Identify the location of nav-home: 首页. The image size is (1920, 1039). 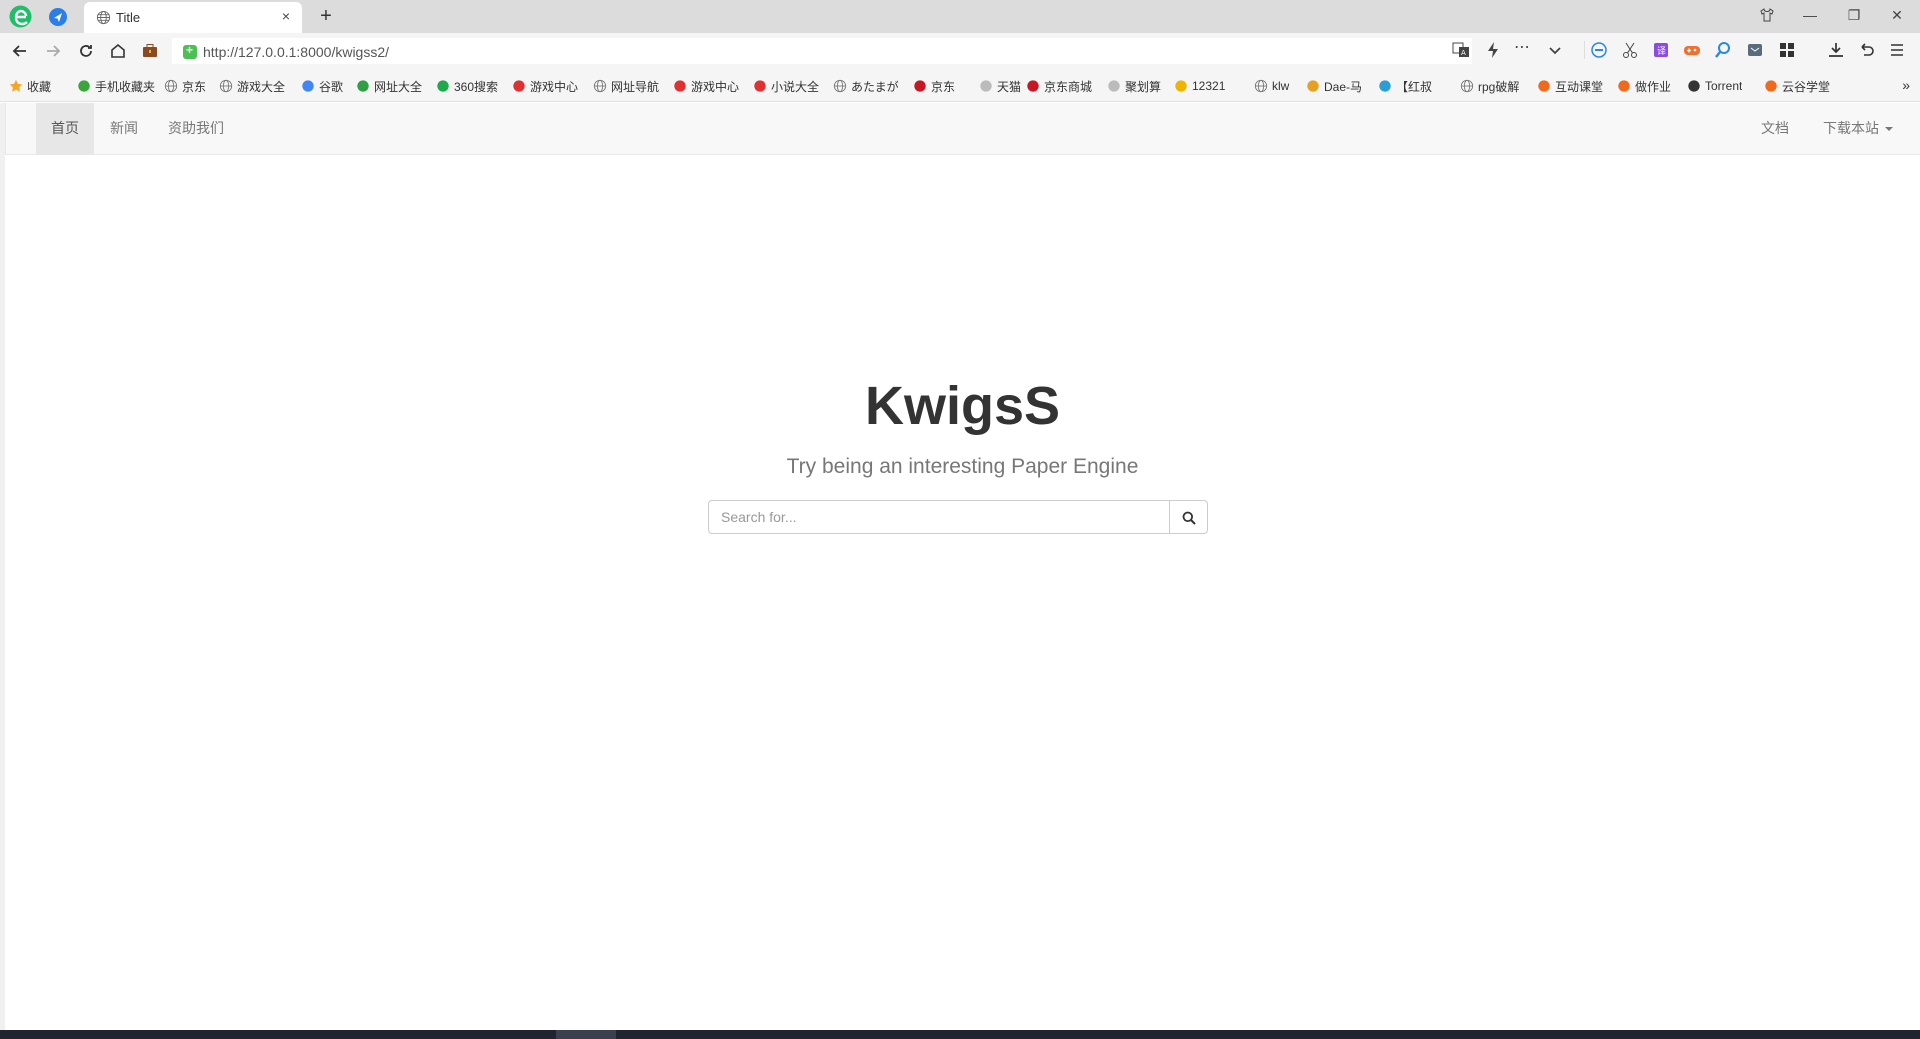
(65, 128).